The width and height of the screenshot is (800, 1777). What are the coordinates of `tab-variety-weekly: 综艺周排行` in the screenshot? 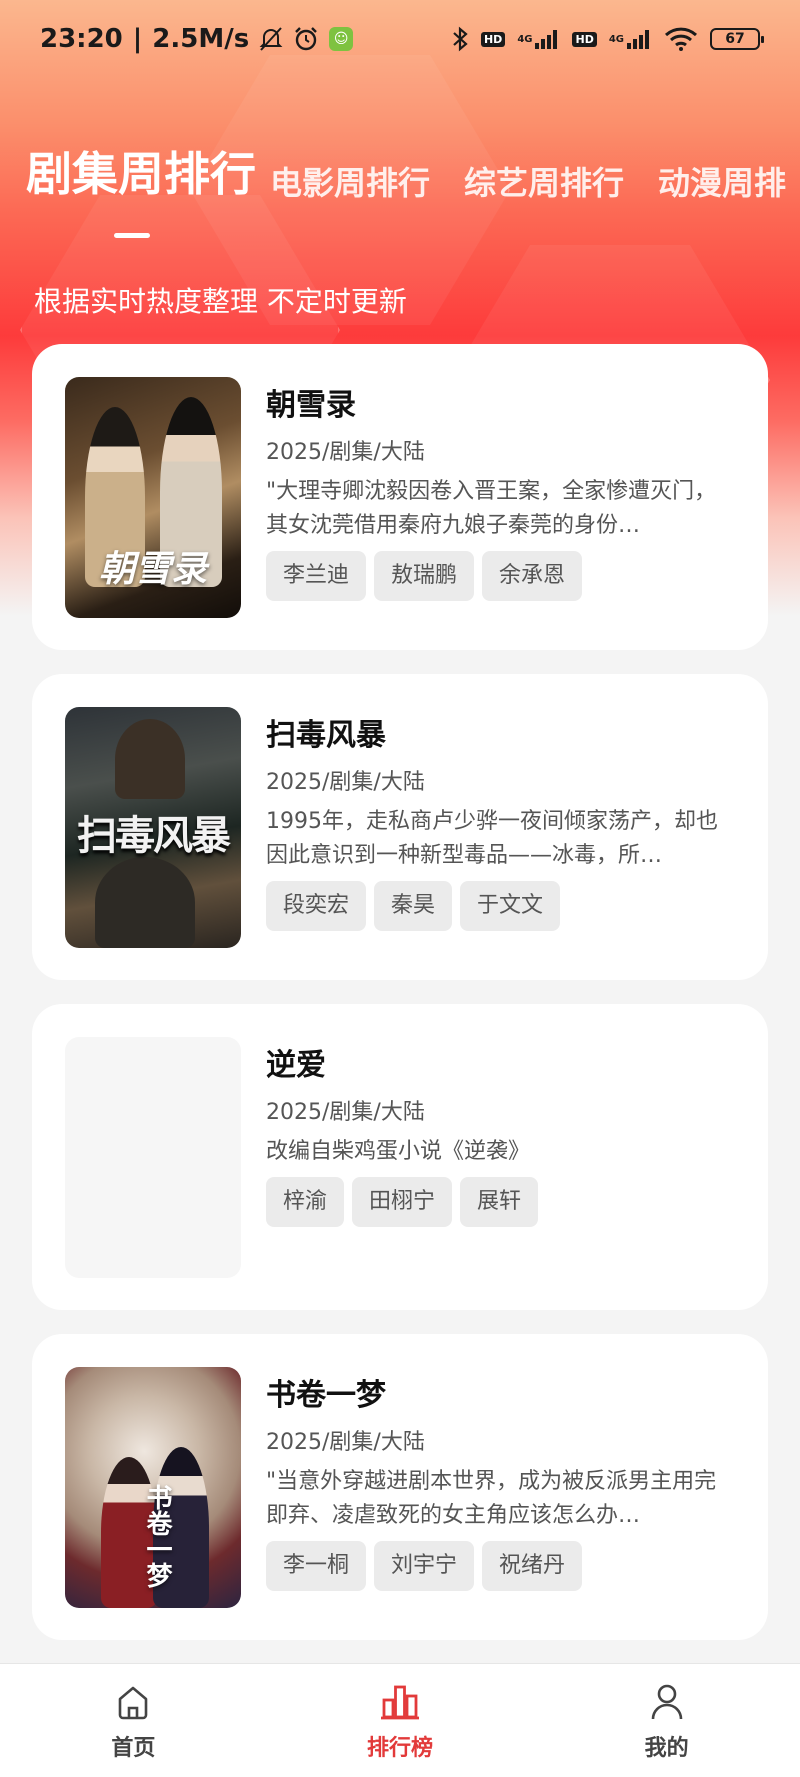 It's located at (544, 184).